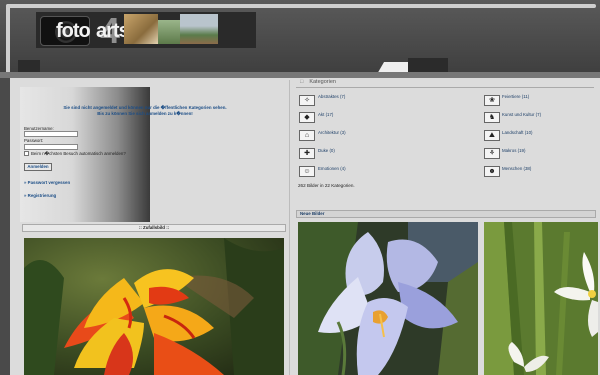  Describe the element at coordinates (289, 227) in the screenshot. I see `column-divider` at that location.